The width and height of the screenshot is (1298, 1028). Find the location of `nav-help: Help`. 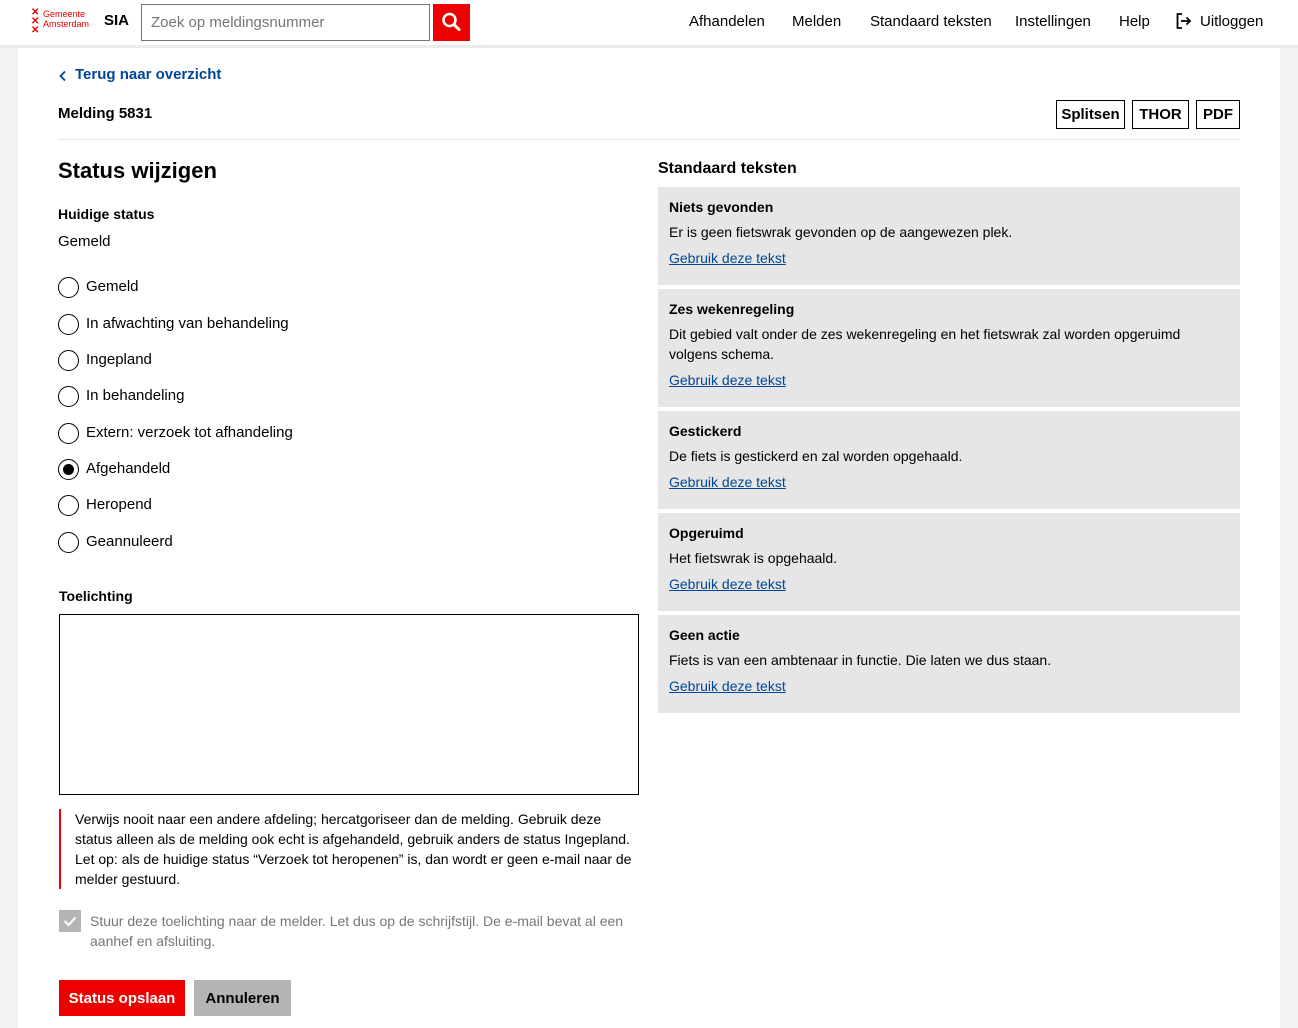

nav-help: Help is located at coordinates (1134, 21).